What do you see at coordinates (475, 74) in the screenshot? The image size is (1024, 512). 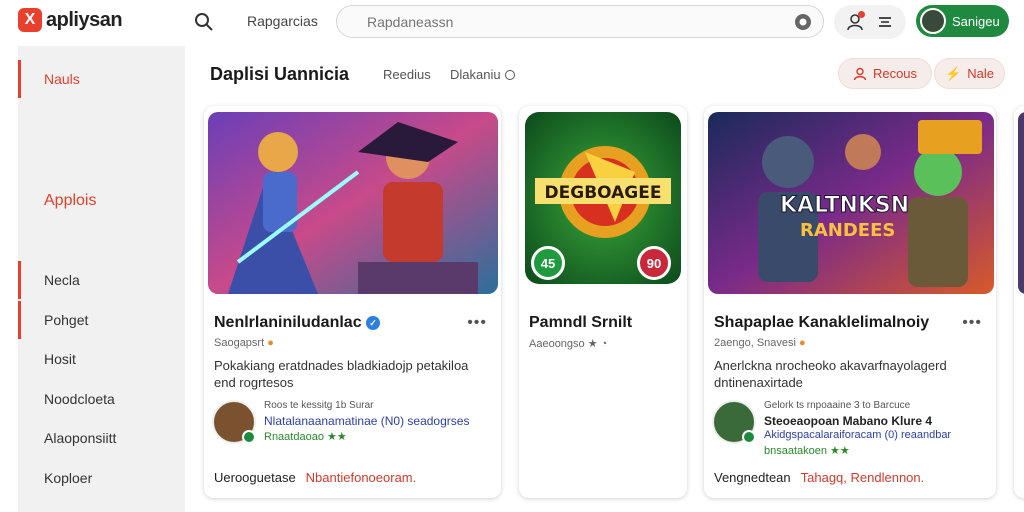 I see `filter-link-label: Dlakaniu` at bounding box center [475, 74].